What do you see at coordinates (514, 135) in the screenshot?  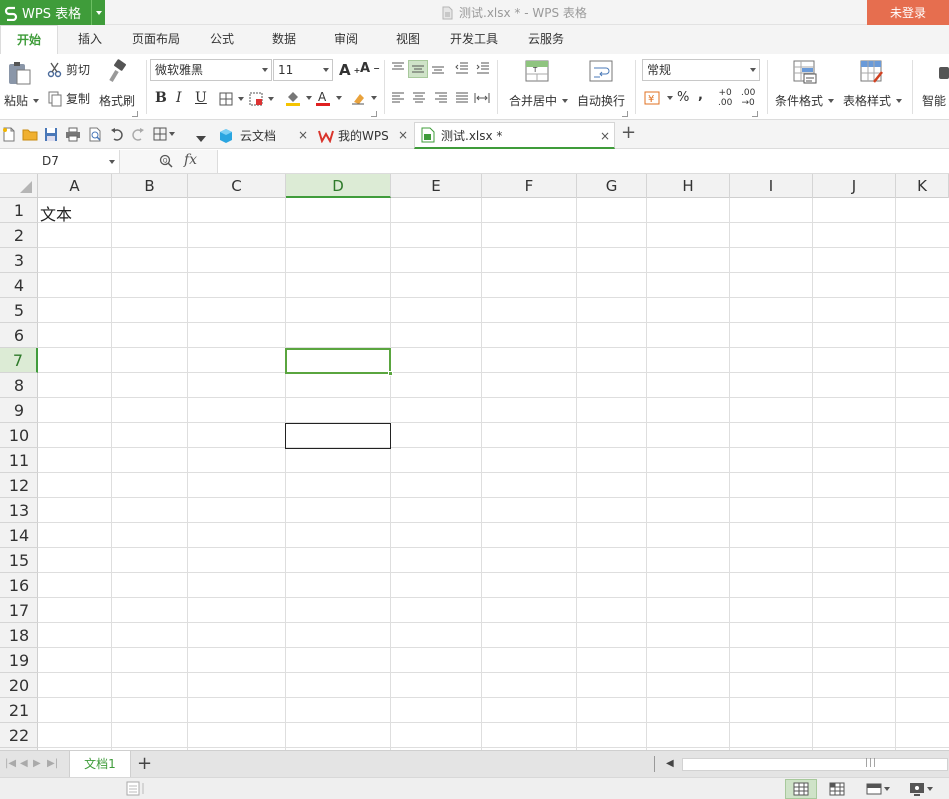 I see `doc-tab-current: 测试.xlsx * ×` at bounding box center [514, 135].